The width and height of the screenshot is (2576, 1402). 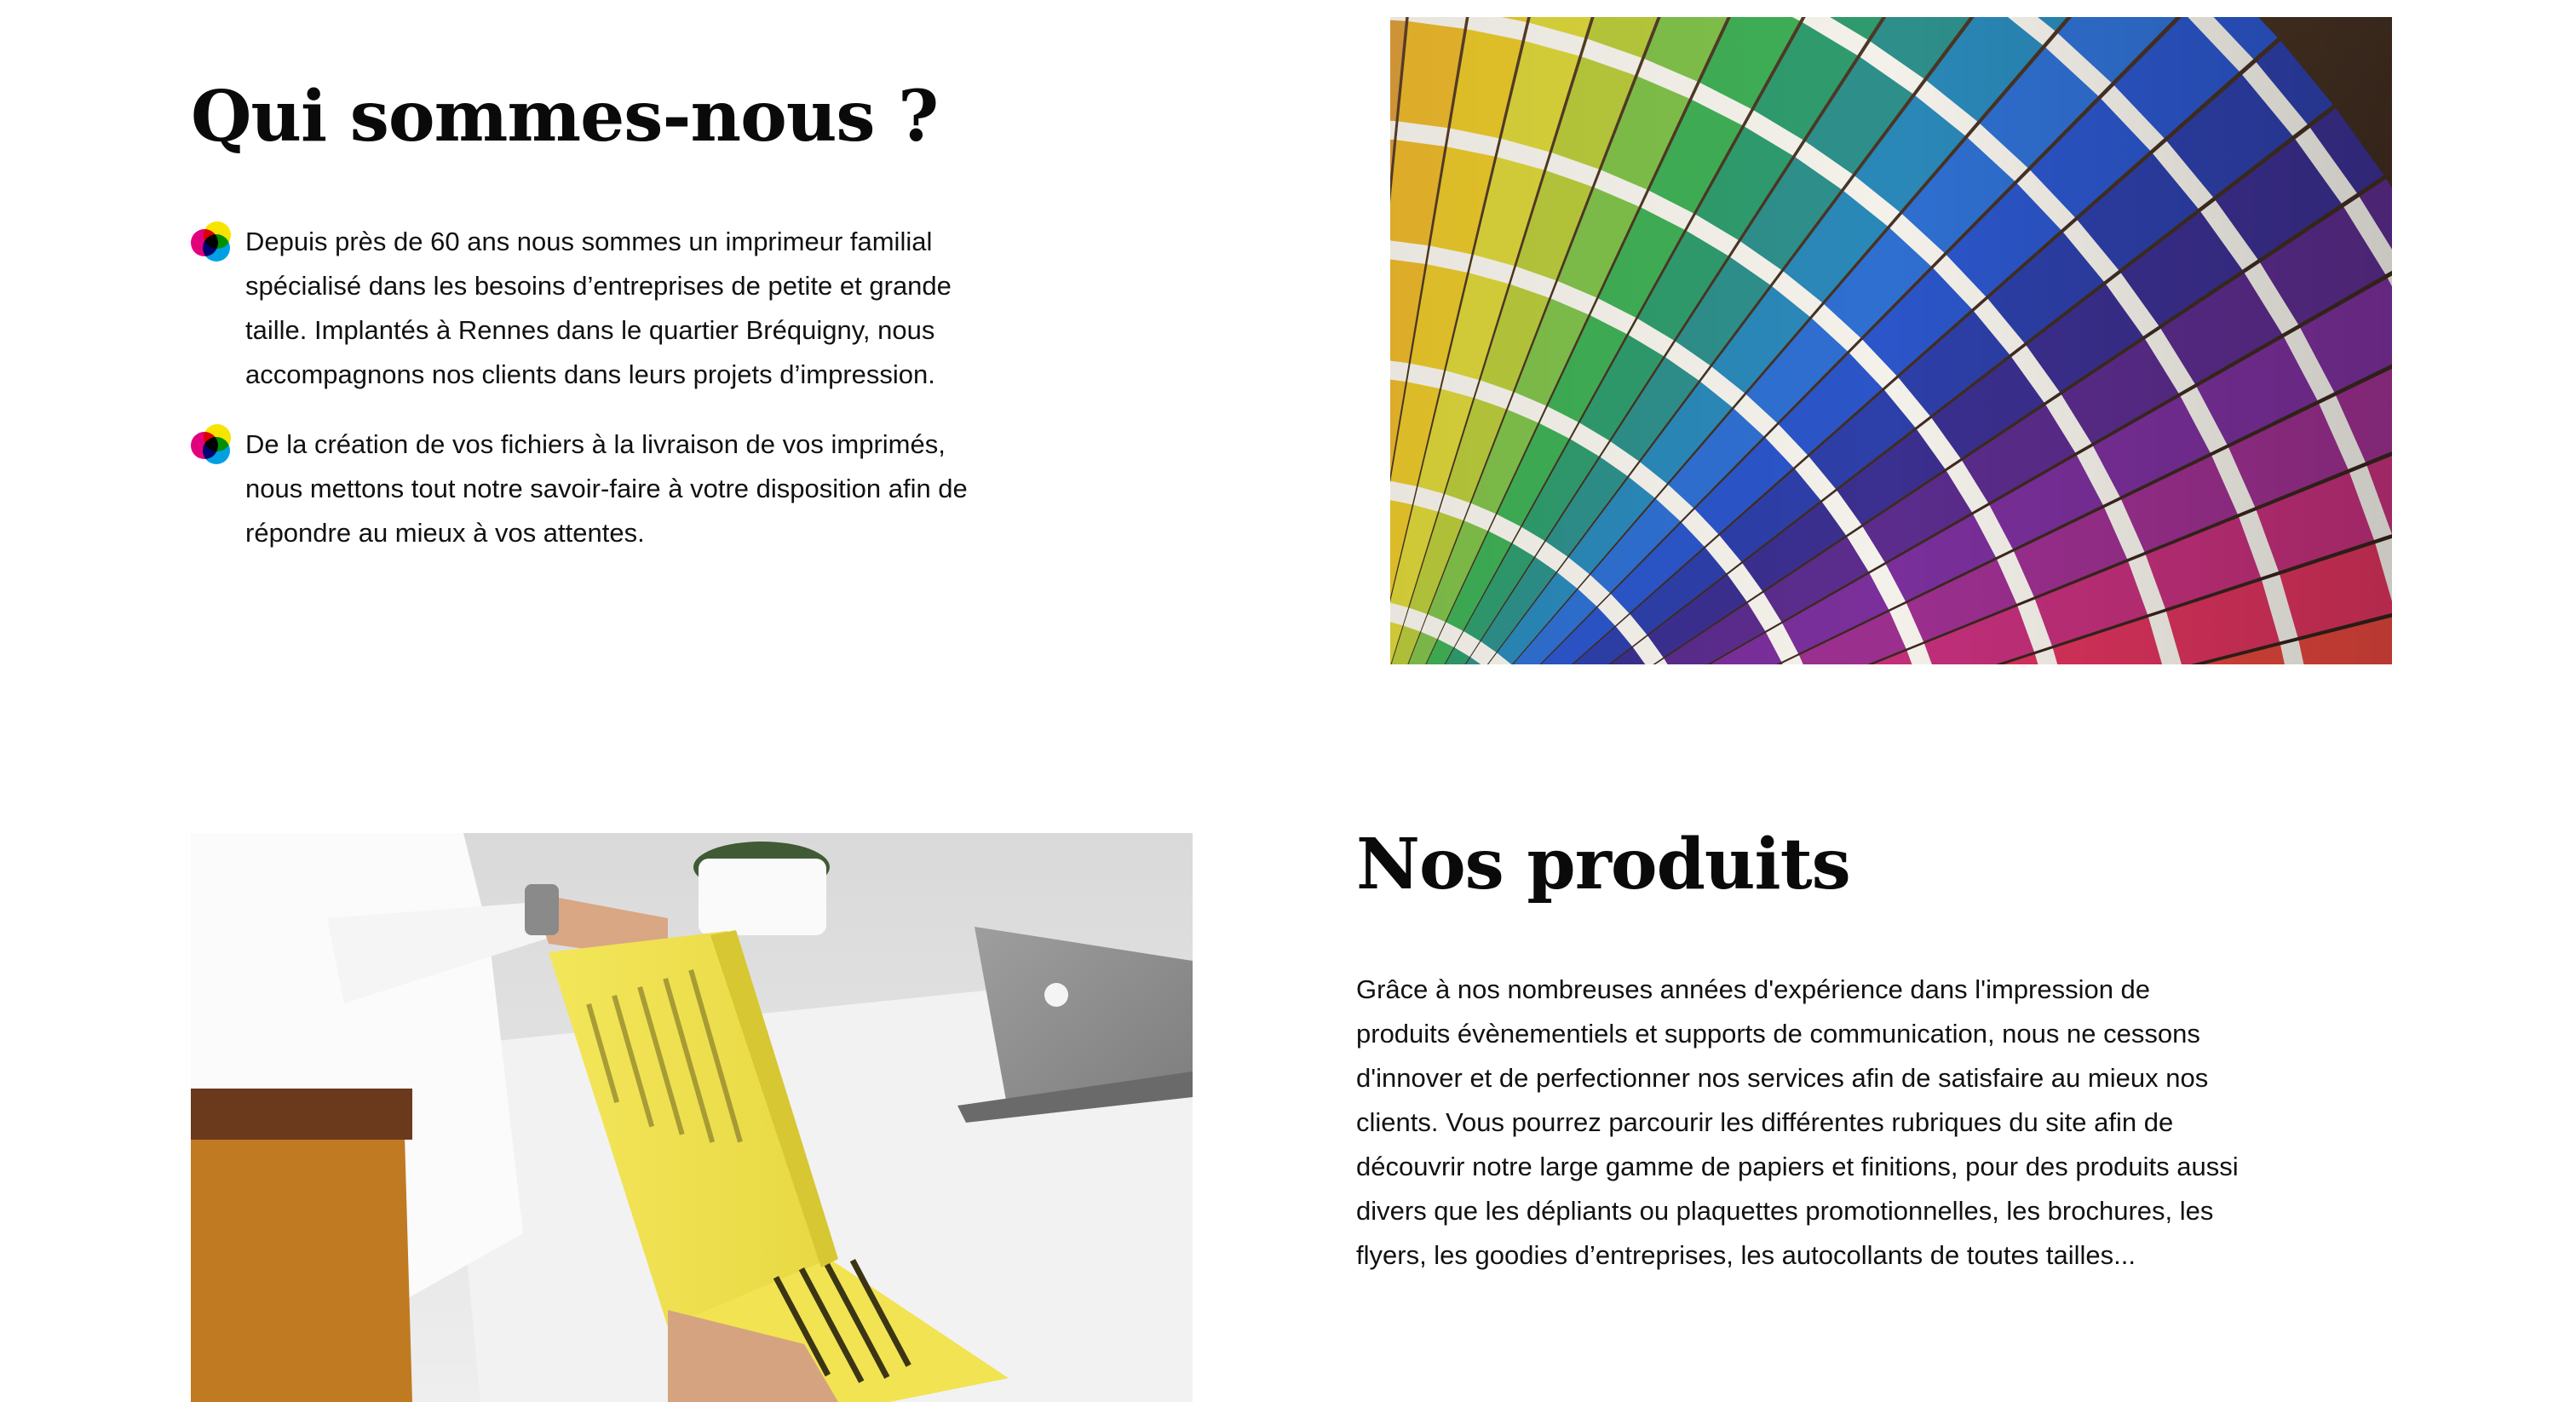 I want to click on about-heading: Qui sommes-nous ?, so click(x=565, y=117).